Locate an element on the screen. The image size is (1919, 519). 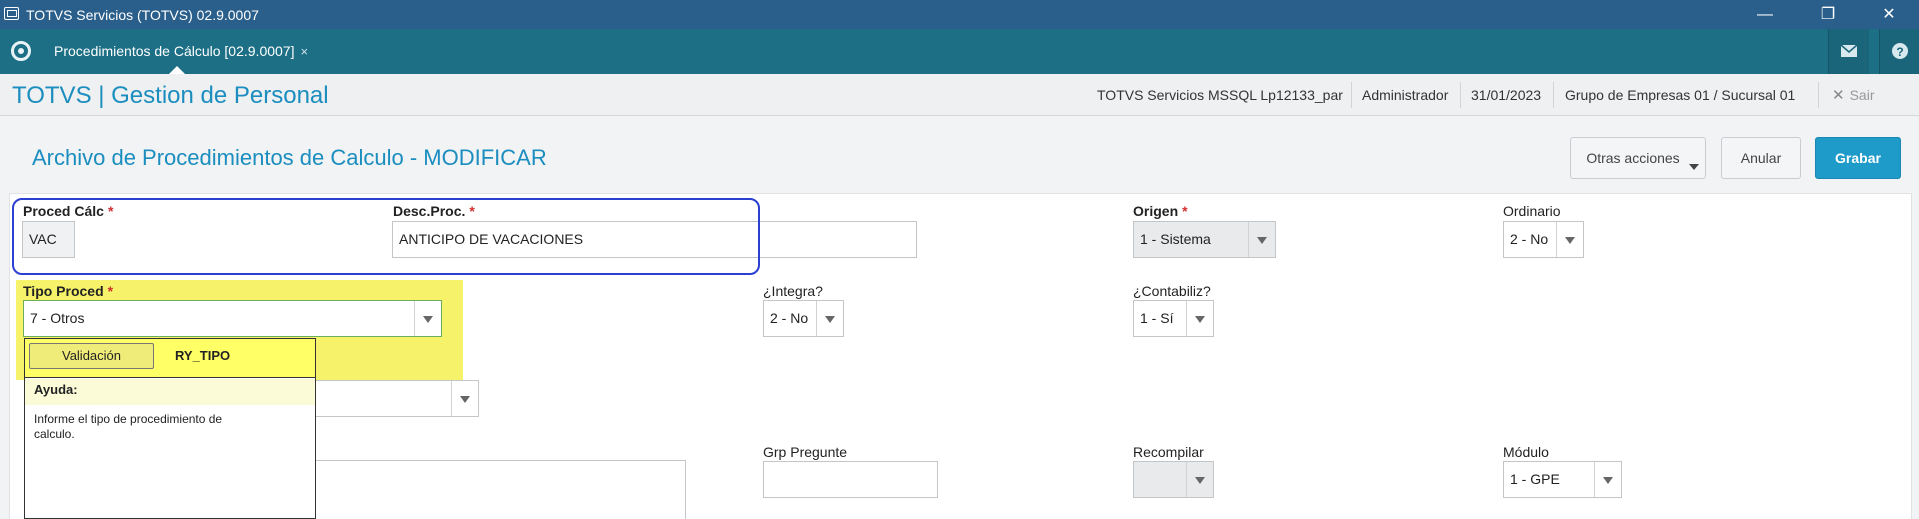
integra-select: 2 - No is located at coordinates (803, 318).